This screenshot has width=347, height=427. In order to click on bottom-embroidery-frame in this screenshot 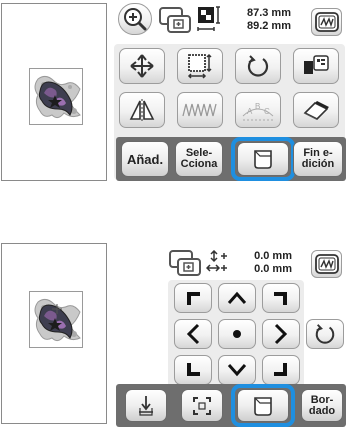, I will do `click(56, 319)`.